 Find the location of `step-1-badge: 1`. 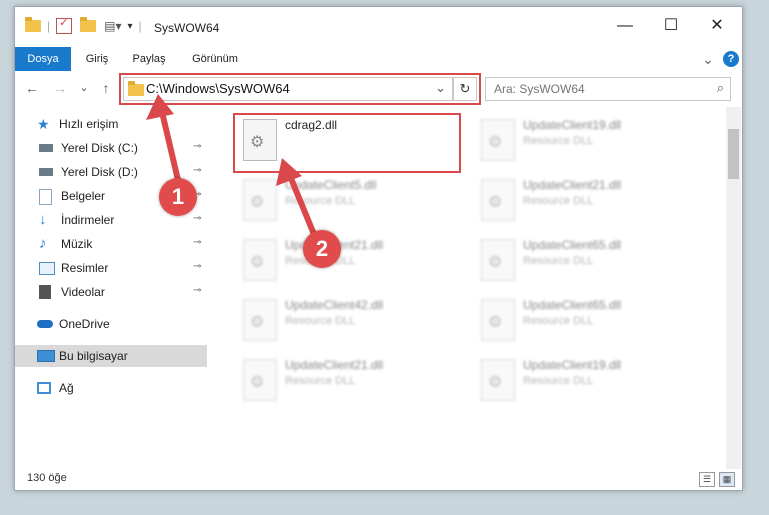

step-1-badge: 1 is located at coordinates (178, 197).